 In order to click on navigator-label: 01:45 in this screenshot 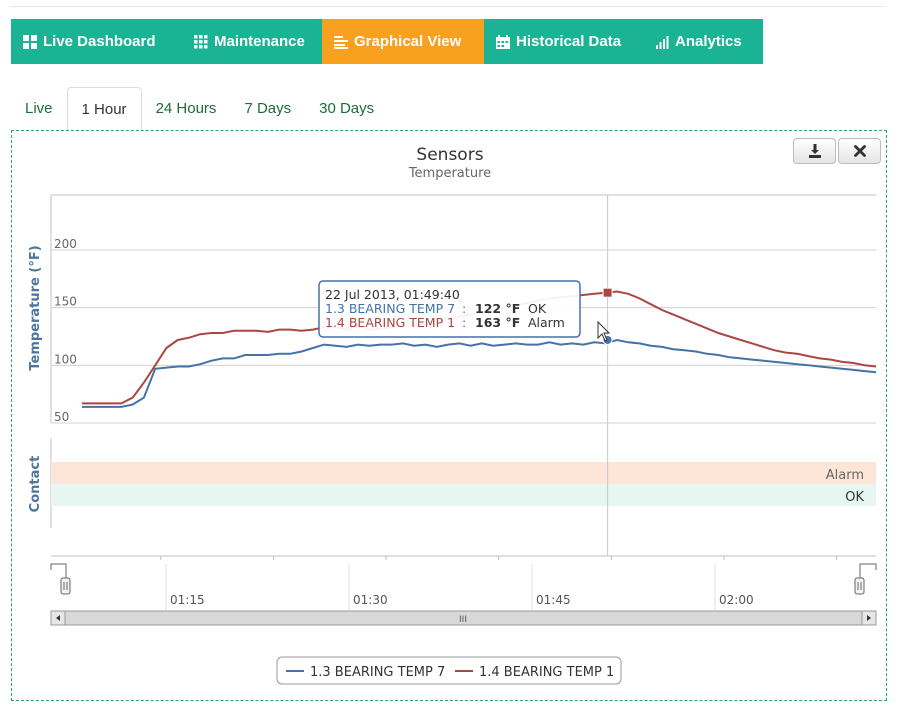, I will do `click(553, 600)`.